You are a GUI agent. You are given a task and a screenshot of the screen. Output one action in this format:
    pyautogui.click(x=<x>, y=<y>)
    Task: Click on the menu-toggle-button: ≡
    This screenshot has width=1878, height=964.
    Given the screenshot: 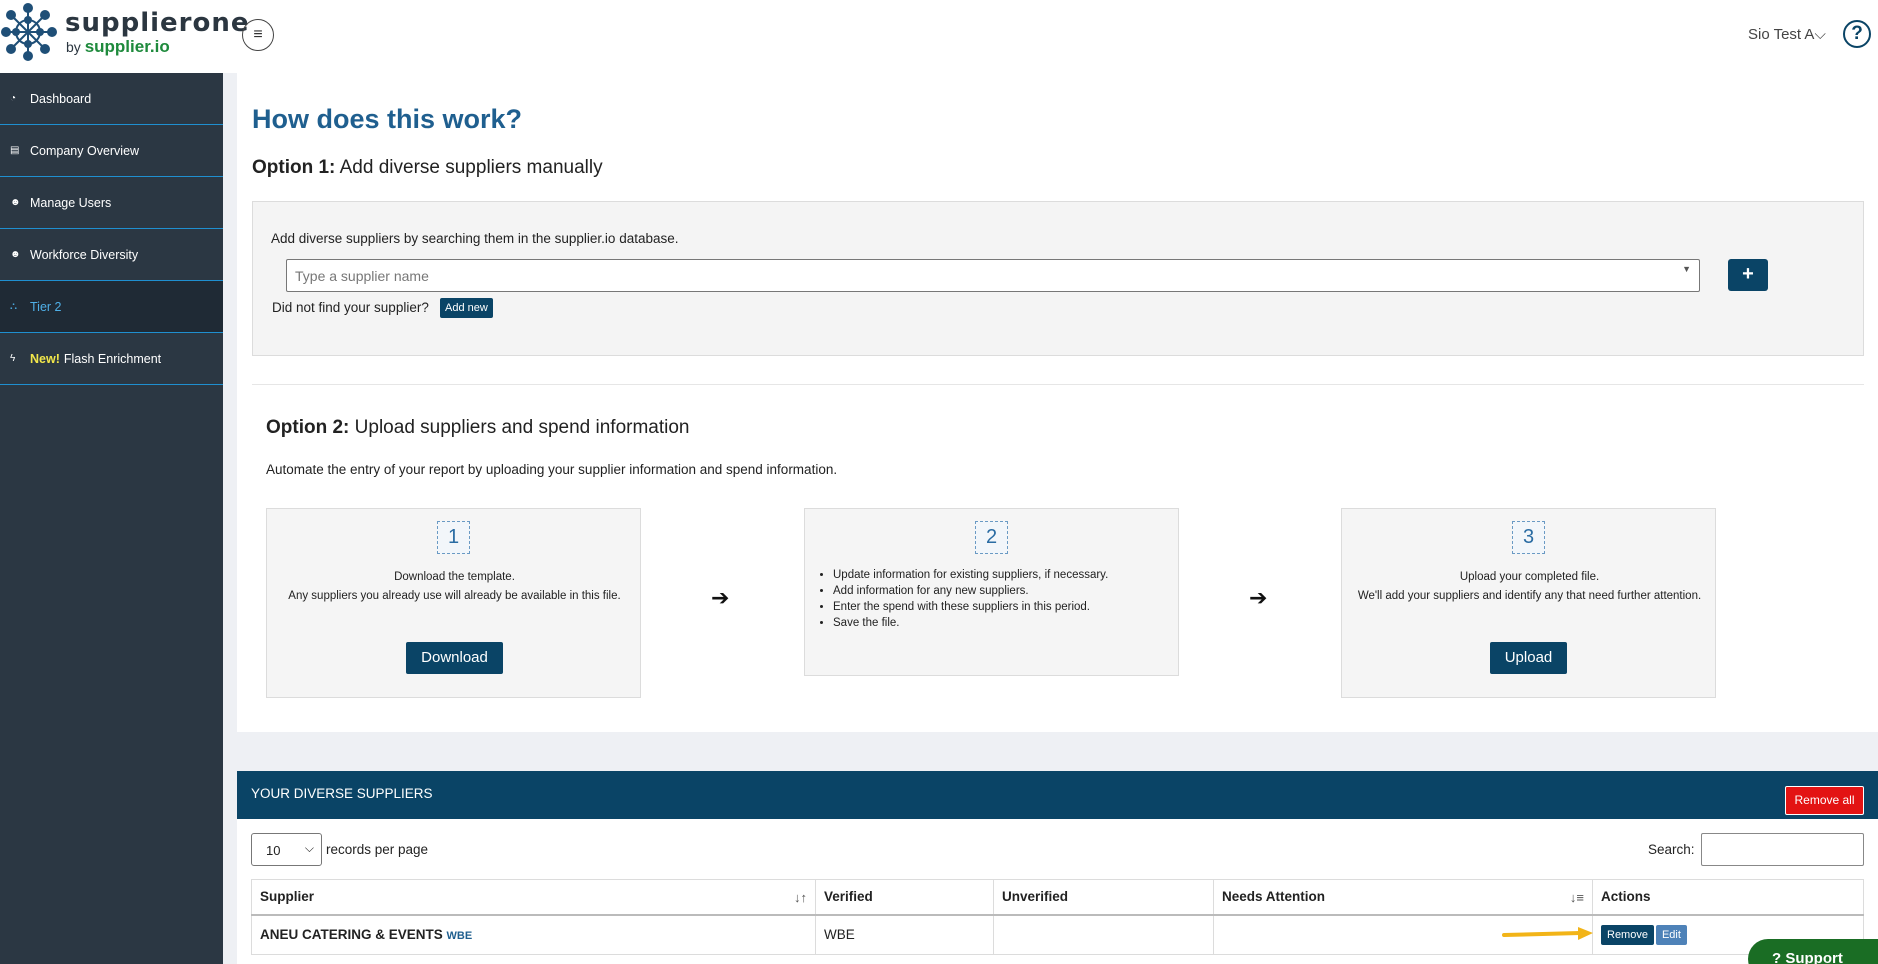 What is the action you would take?
    pyautogui.click(x=258, y=35)
    